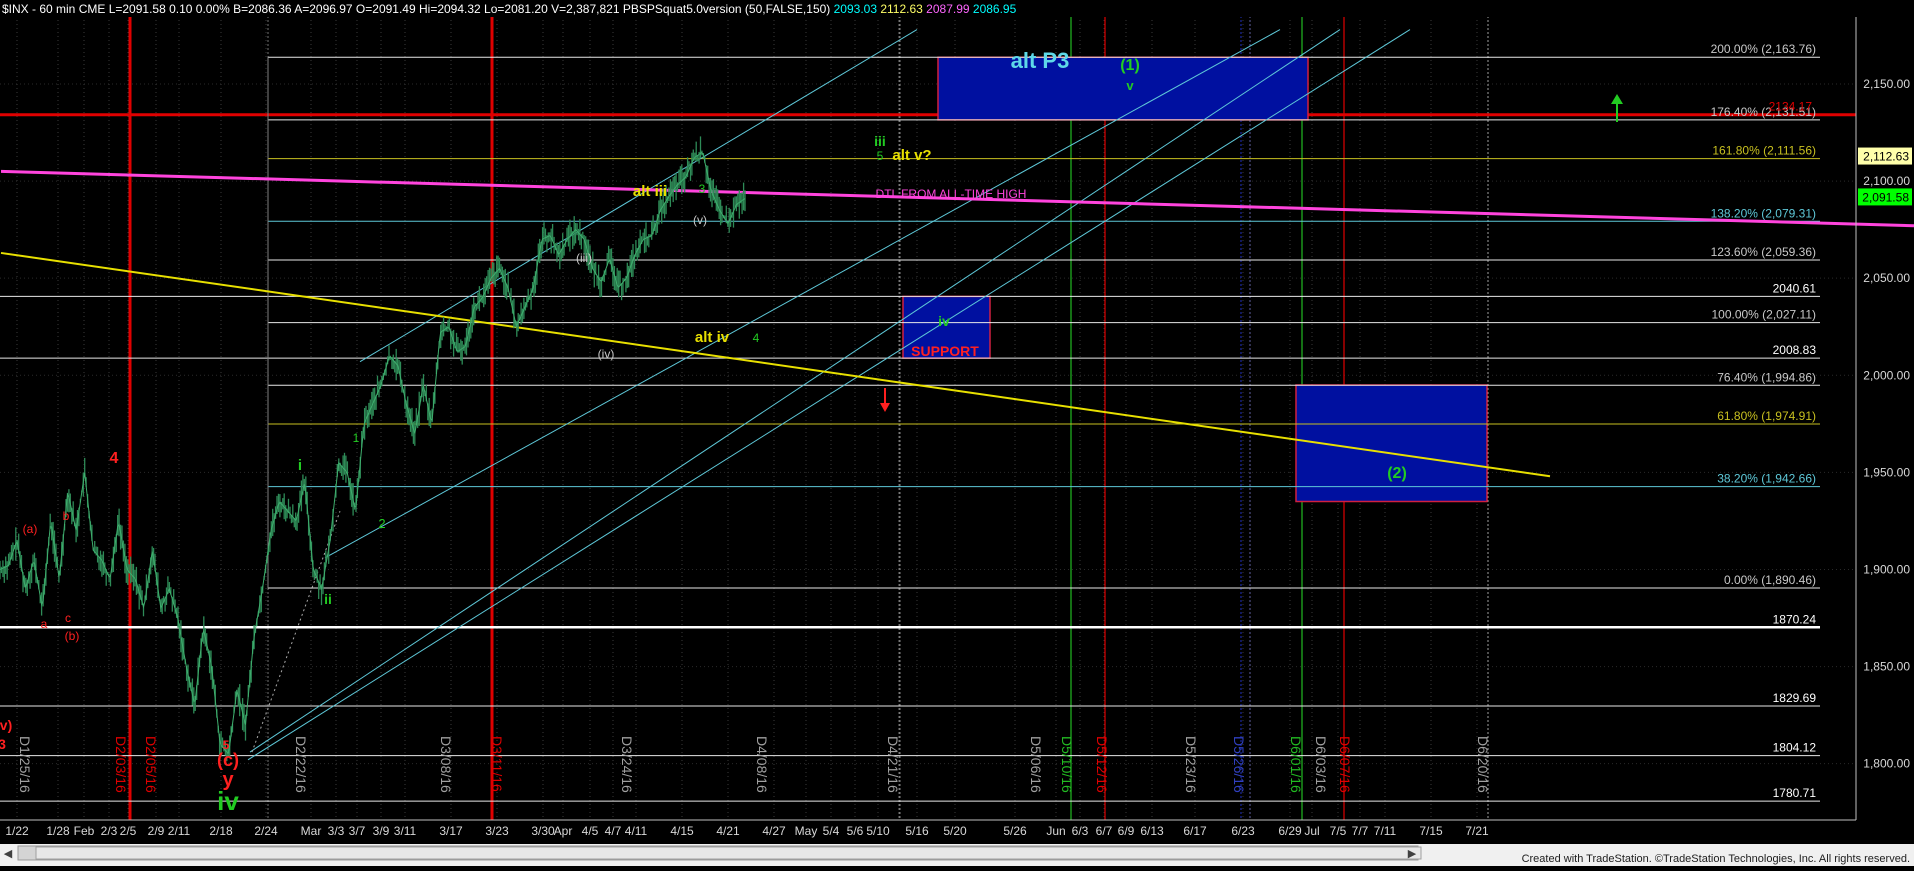  I want to click on date-marker-label: D6/20/16, so click(1483, 764).